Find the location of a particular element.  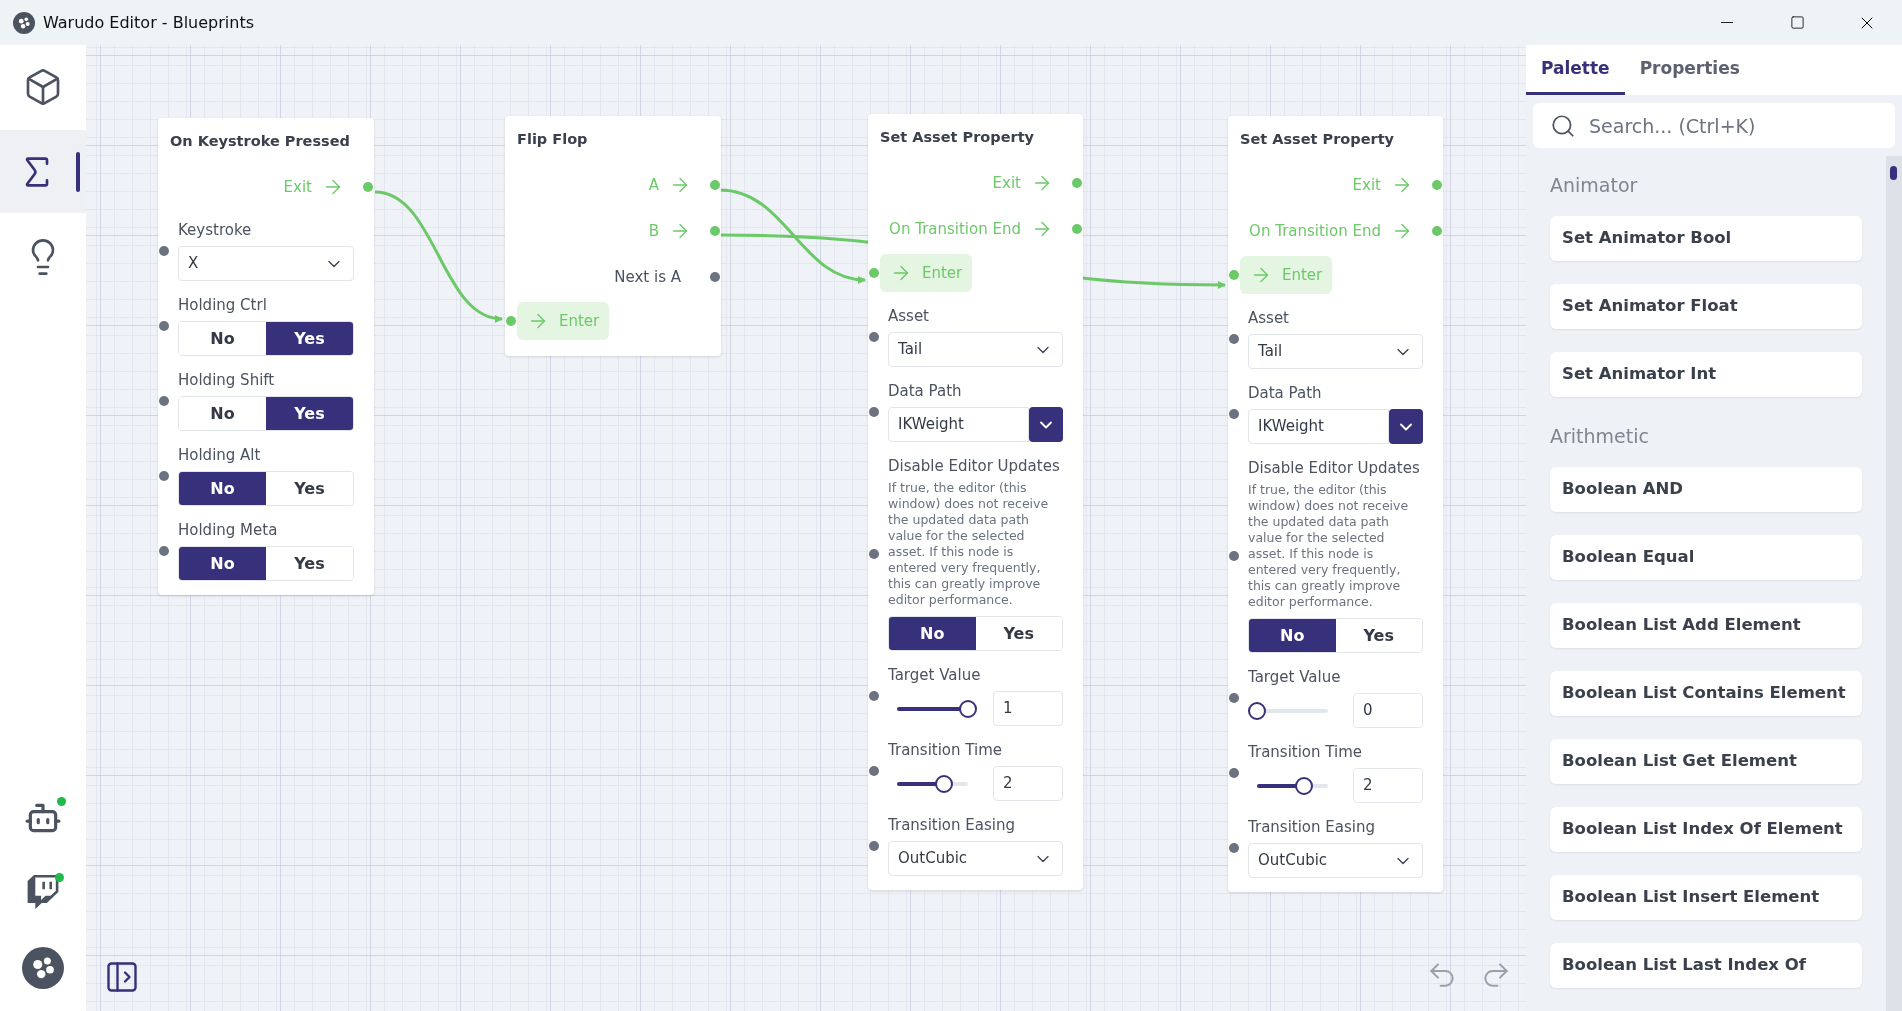

palette-item: Boolean List Index Of Element is located at coordinates (1706, 829).